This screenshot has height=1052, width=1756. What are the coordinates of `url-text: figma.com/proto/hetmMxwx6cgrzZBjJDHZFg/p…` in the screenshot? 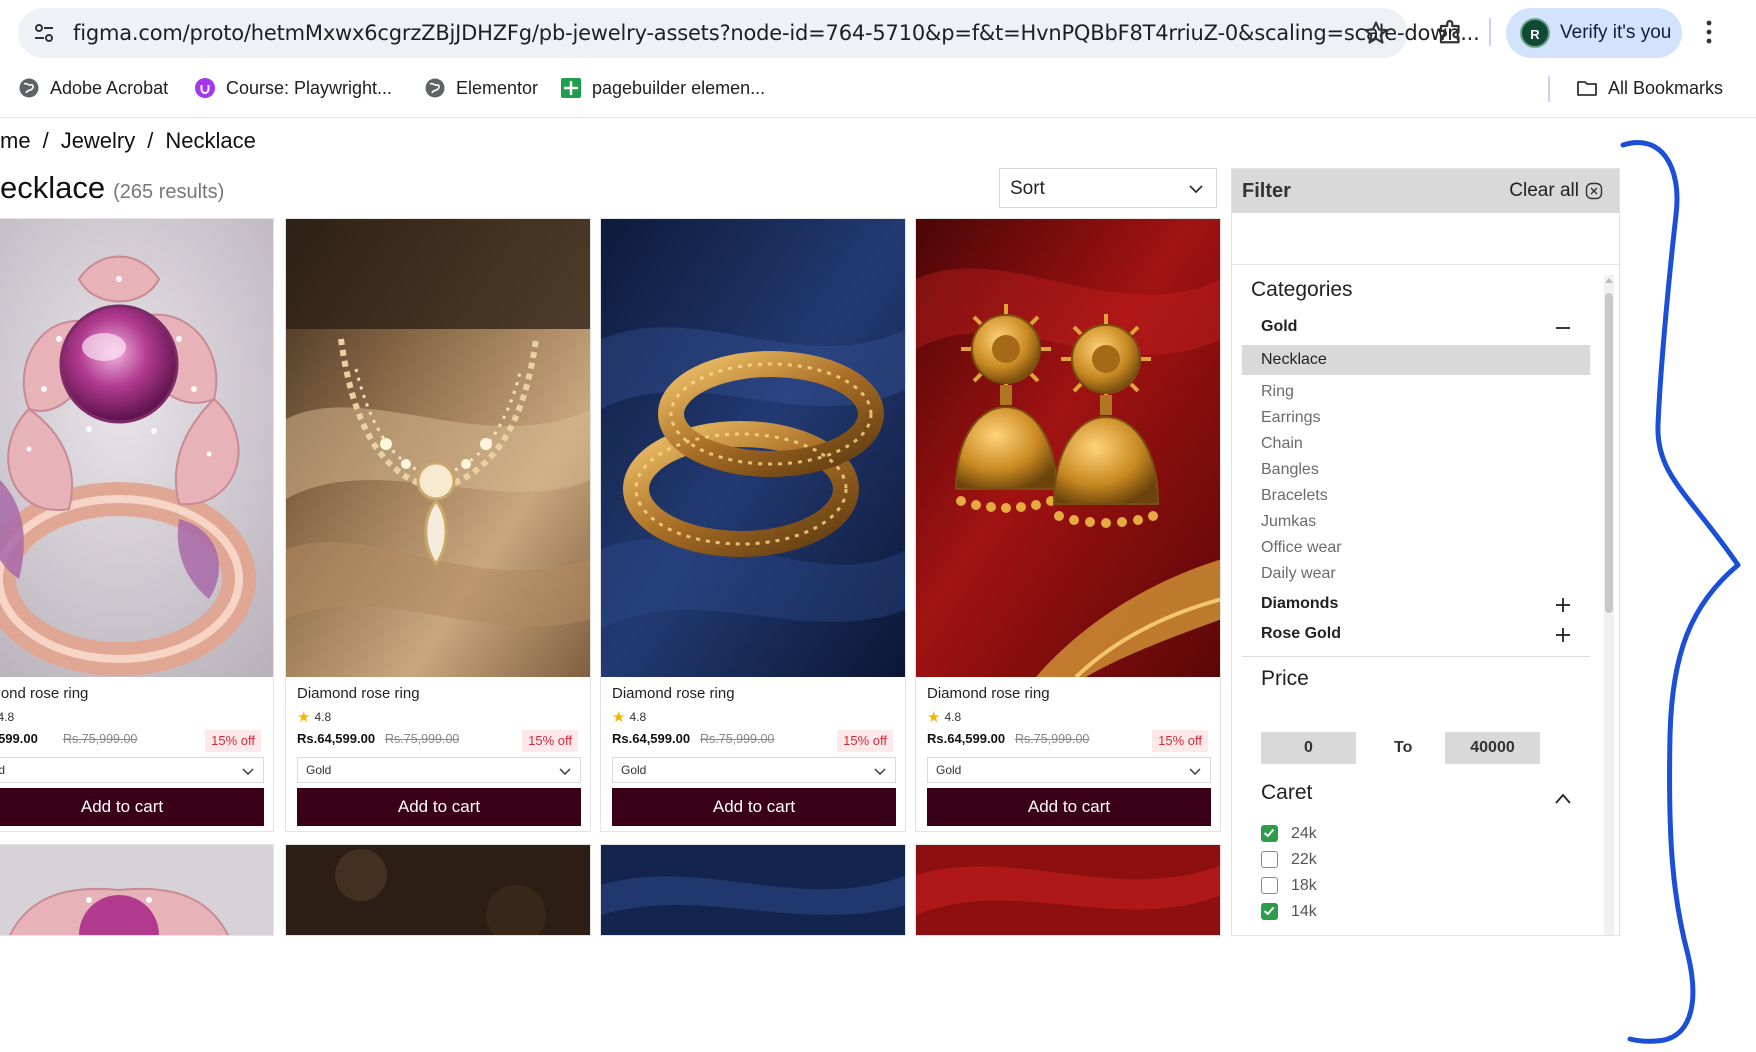 It's located at (776, 33).